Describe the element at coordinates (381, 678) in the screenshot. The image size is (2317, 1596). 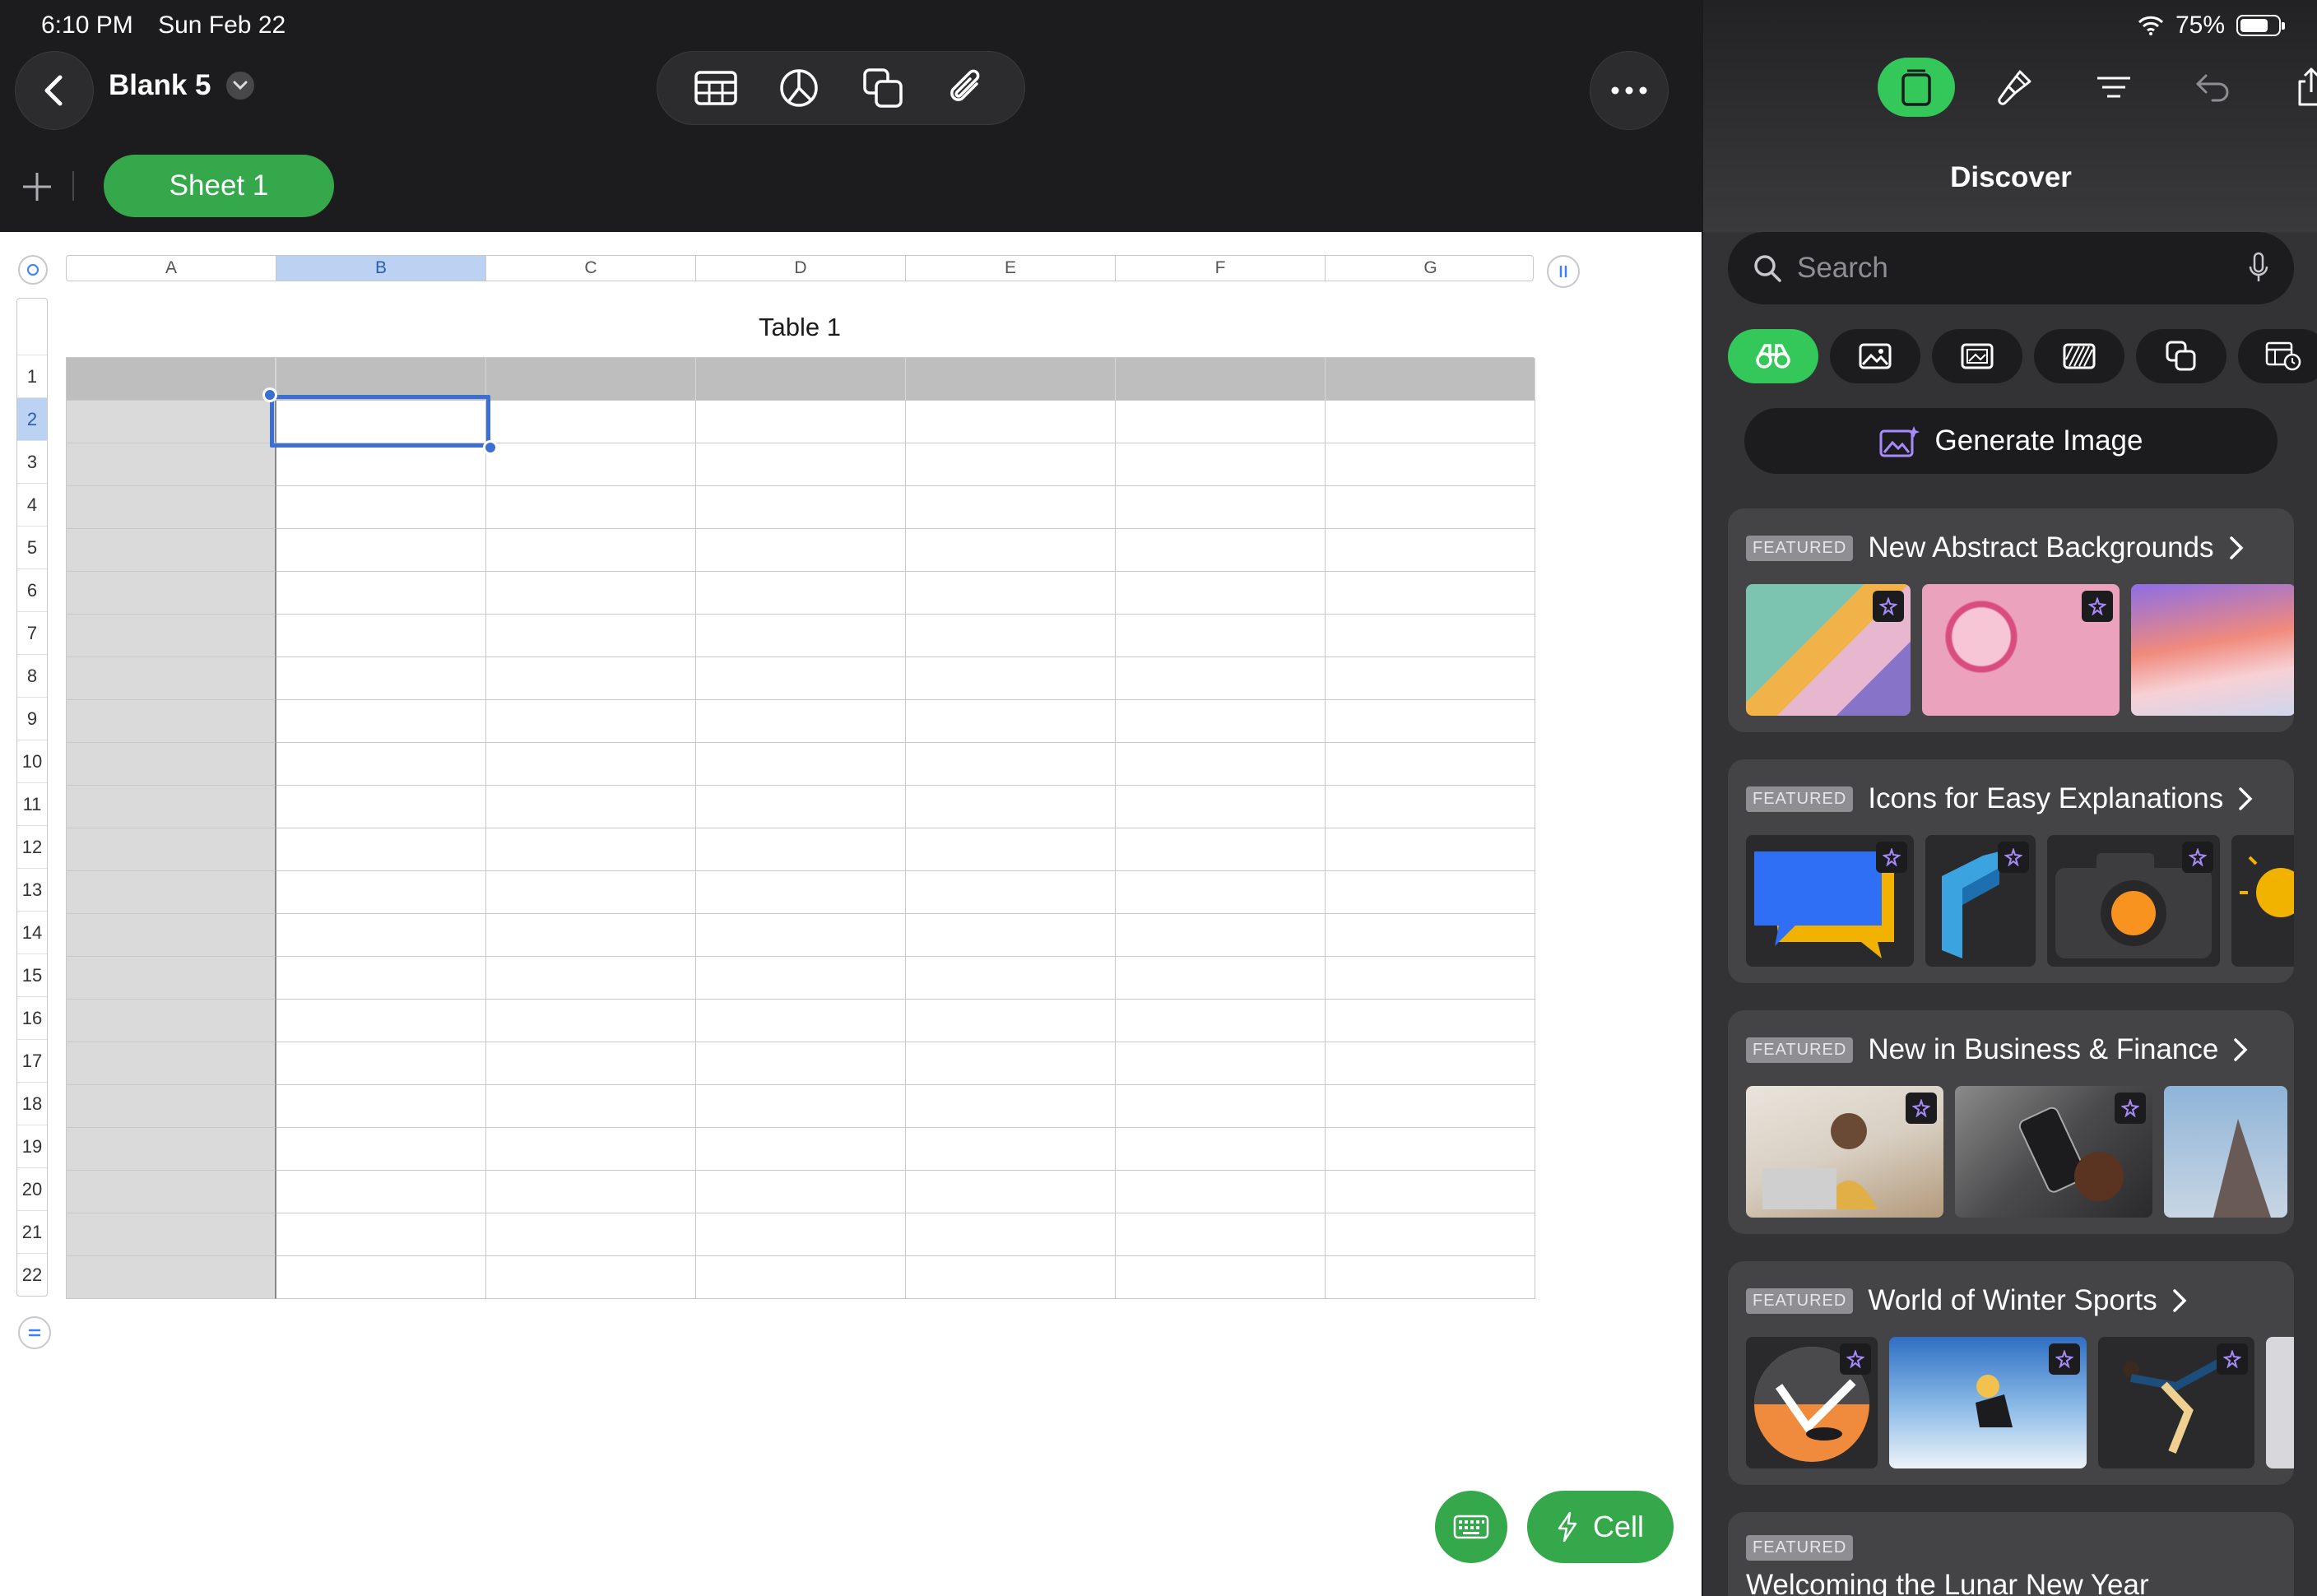
I see `cell-b8` at that location.